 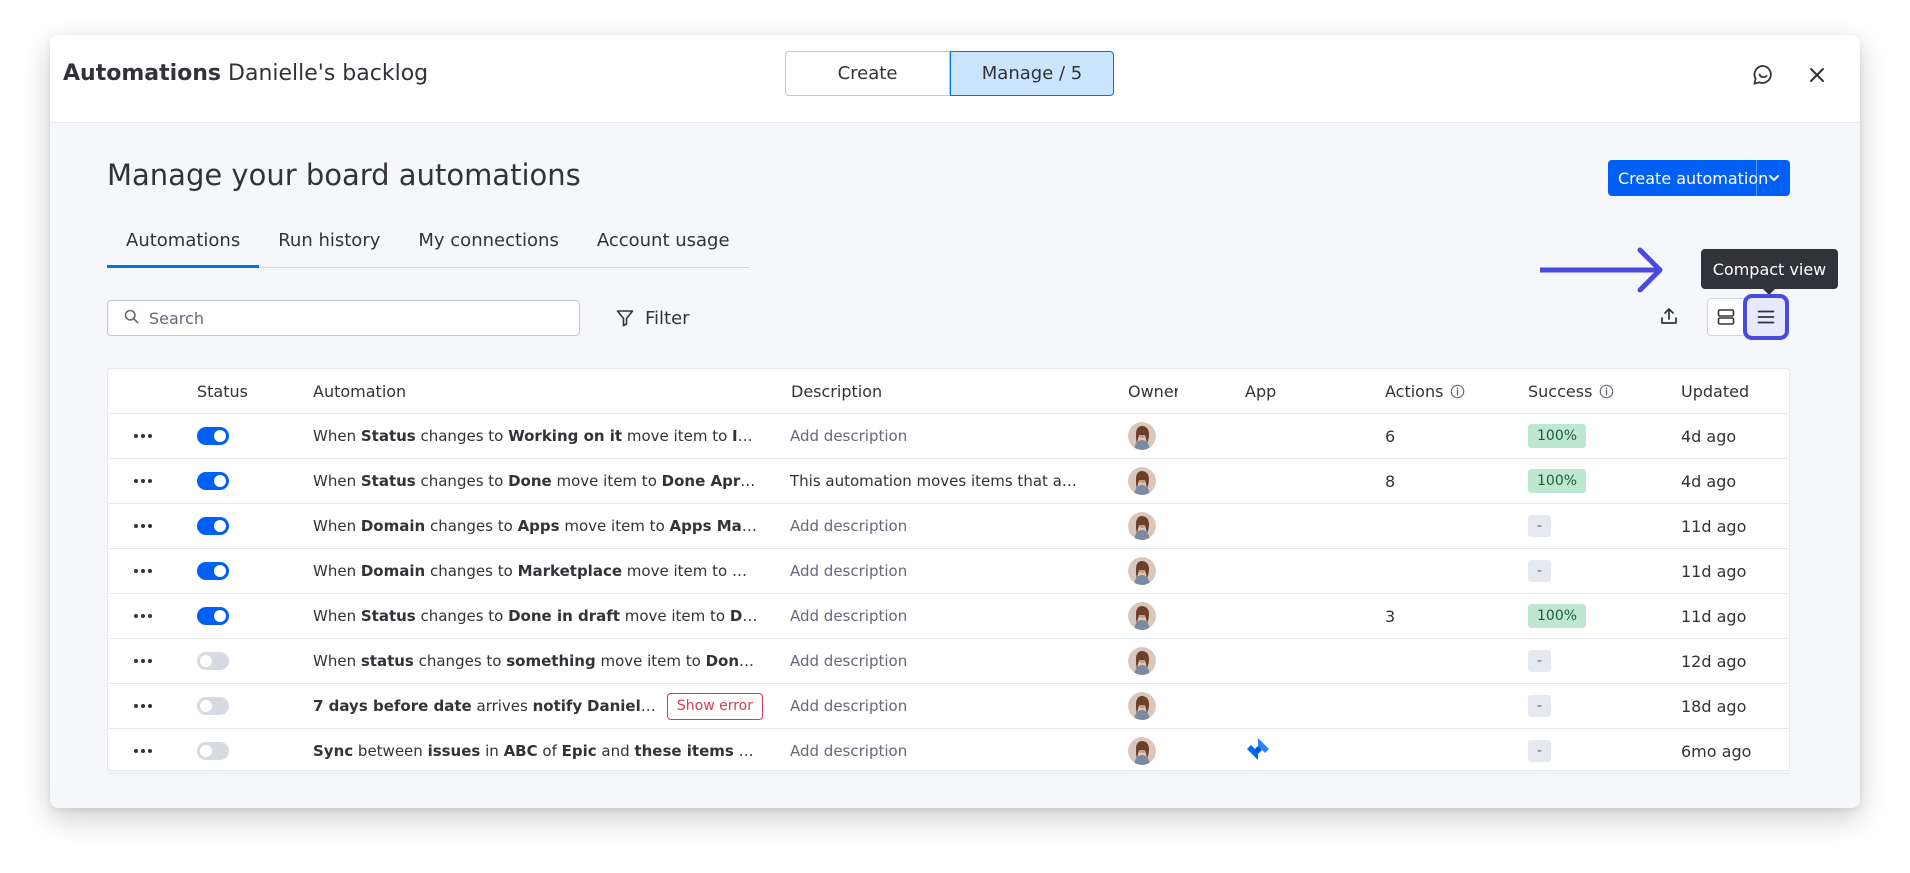 I want to click on automation-text-part: Done In draft, so click(x=743, y=616).